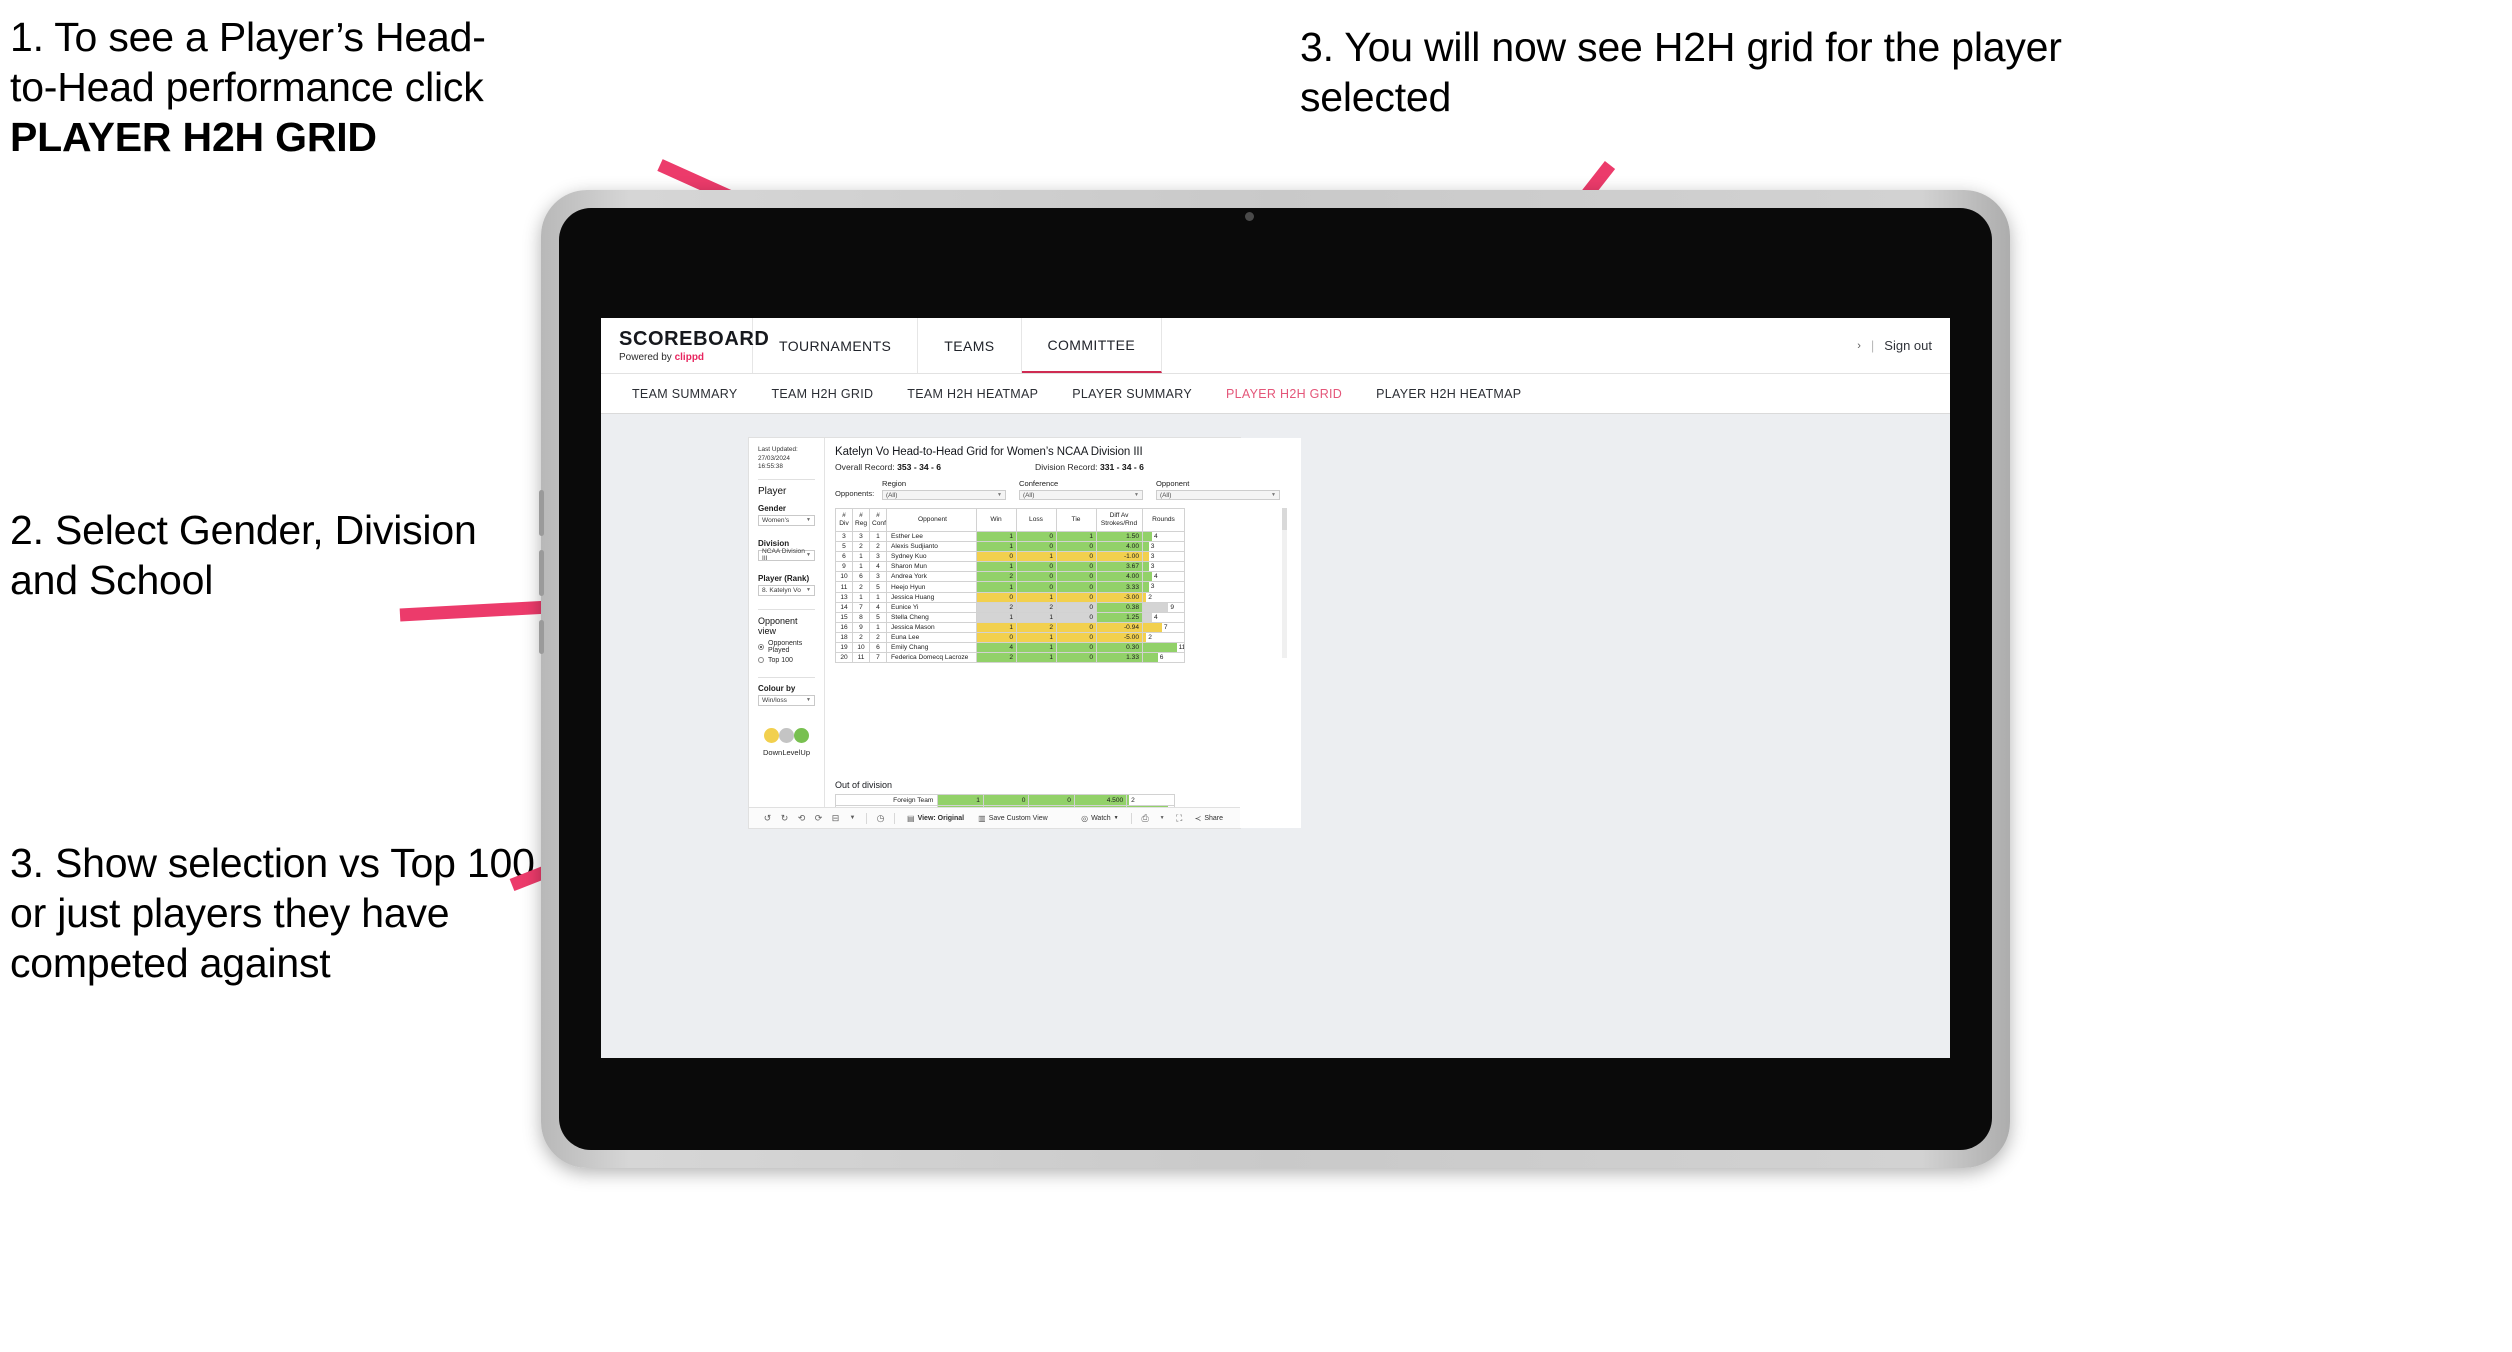 Image resolution: width=2512 pixels, height=1352 pixels. What do you see at coordinates (784, 578) in the screenshot?
I see `player-rank-label: Player (Rank)` at bounding box center [784, 578].